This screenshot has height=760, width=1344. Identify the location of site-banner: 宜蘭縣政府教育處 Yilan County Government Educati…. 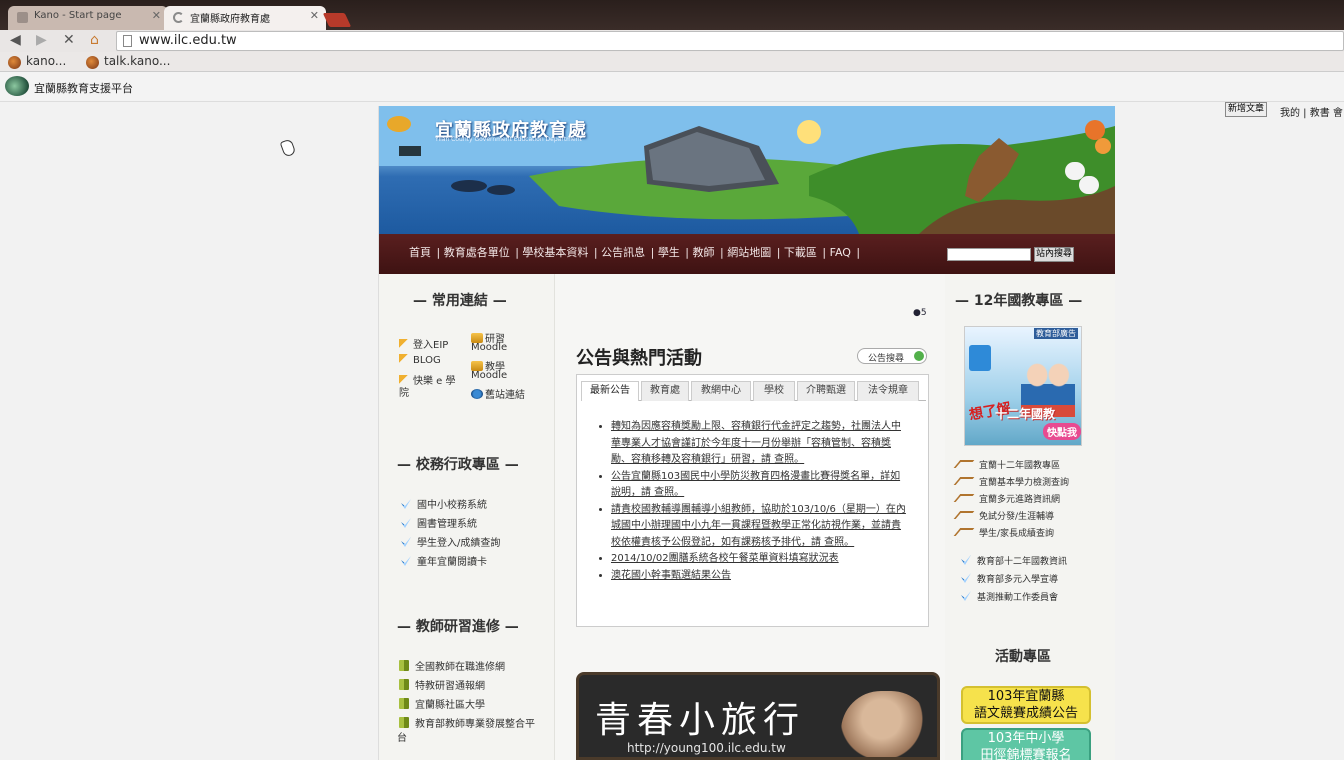
(747, 170).